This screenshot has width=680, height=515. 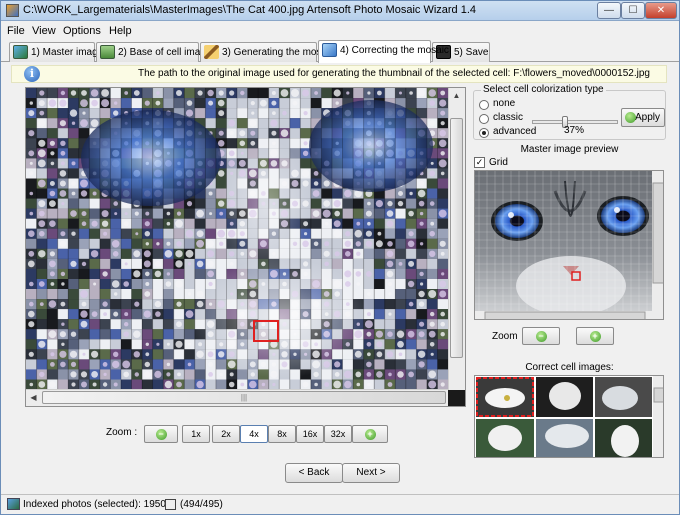 What do you see at coordinates (569, 417) in the screenshot?
I see `cell-thumbnails` at bounding box center [569, 417].